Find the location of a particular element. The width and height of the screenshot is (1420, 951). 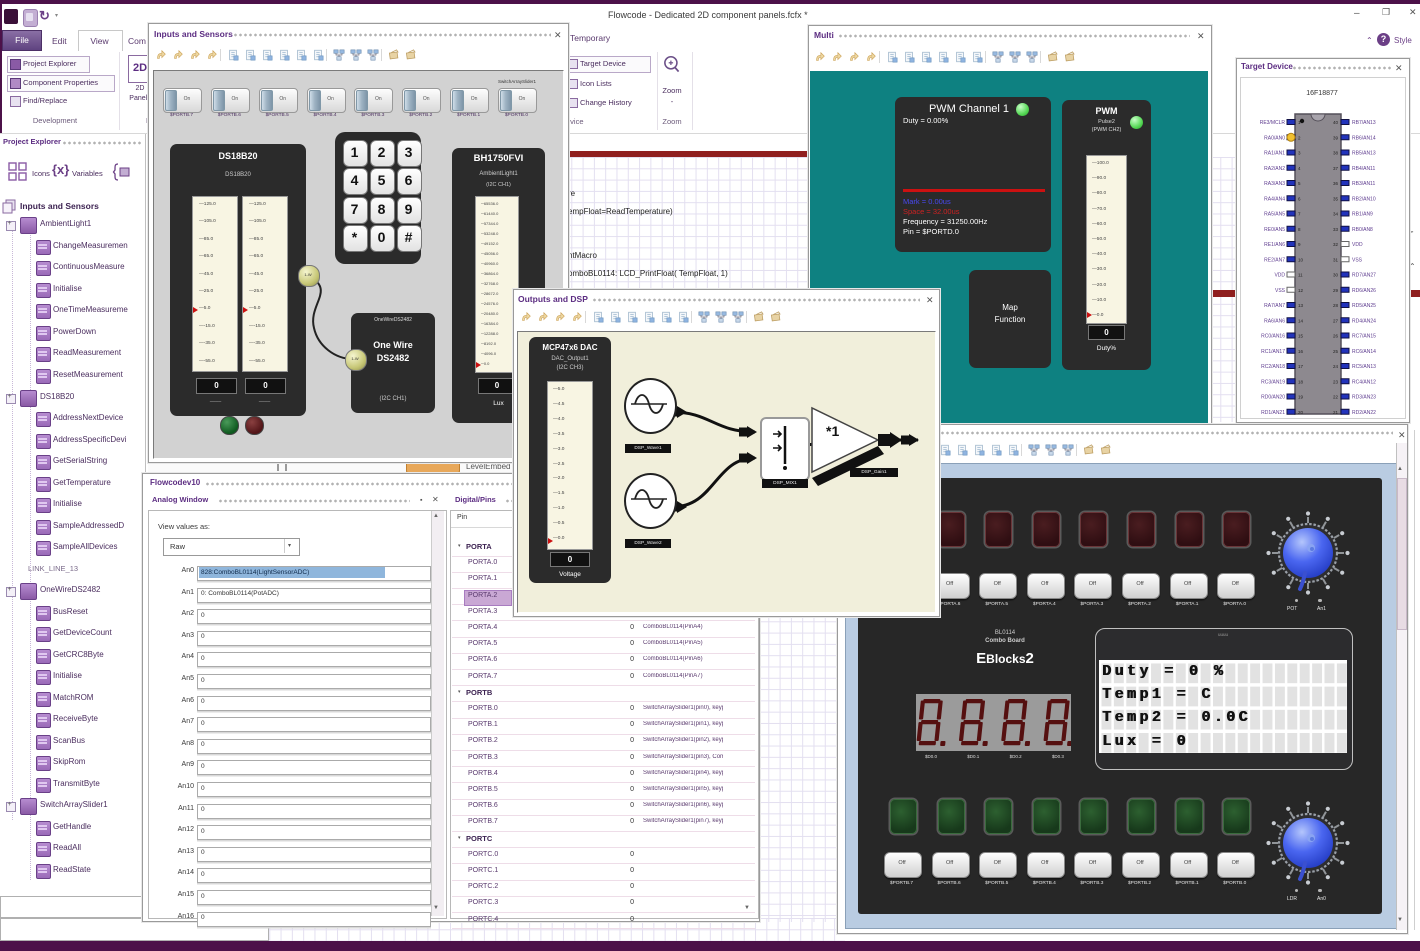

svg-text: 40 is located at coordinates (1336, 122).